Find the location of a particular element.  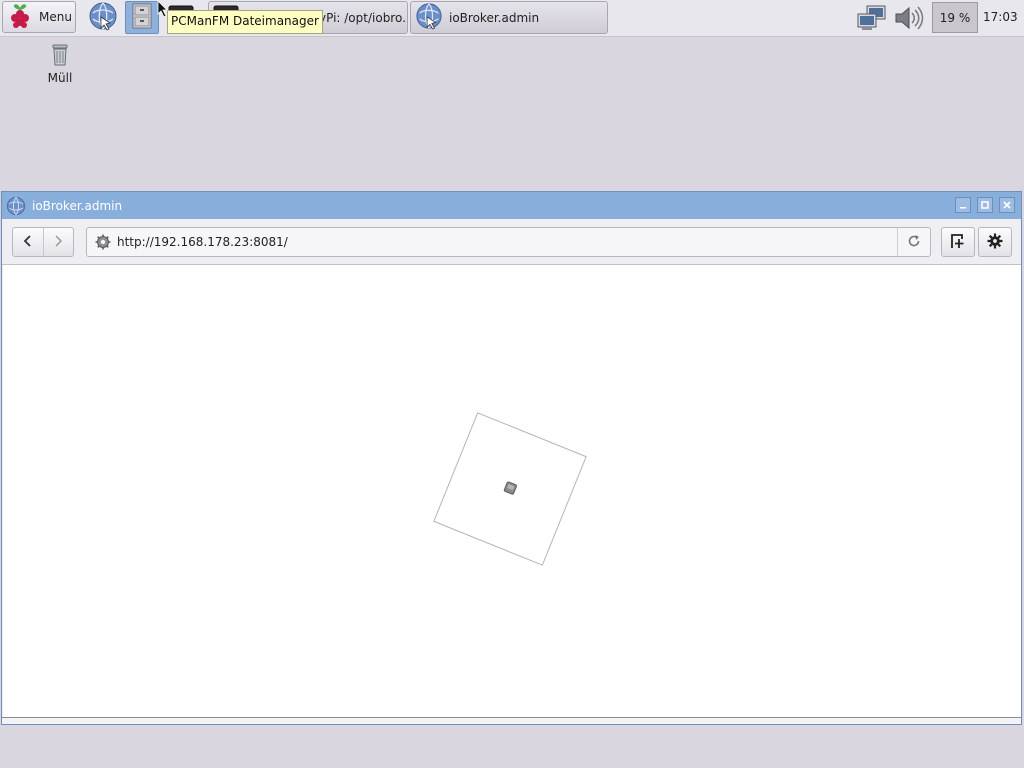

browser-toolbar: http://192.168.178.23:8081/ is located at coordinates (511, 242).